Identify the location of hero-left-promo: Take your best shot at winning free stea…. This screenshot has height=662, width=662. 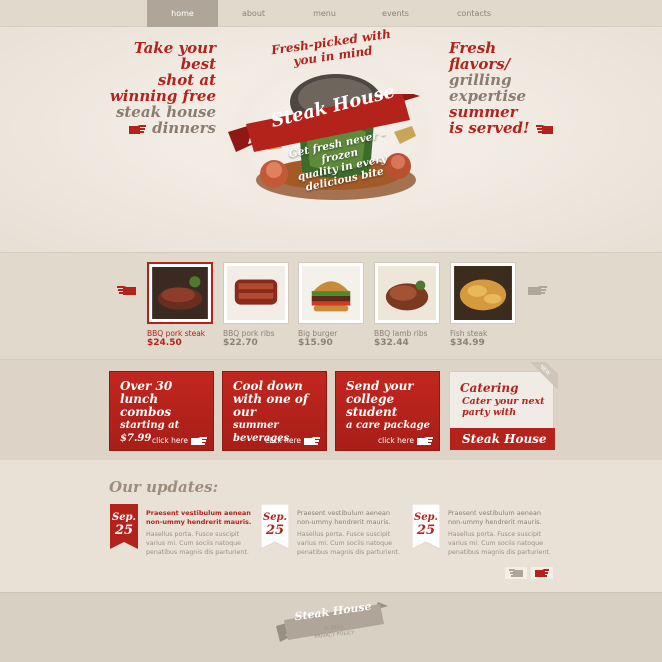
(160, 88).